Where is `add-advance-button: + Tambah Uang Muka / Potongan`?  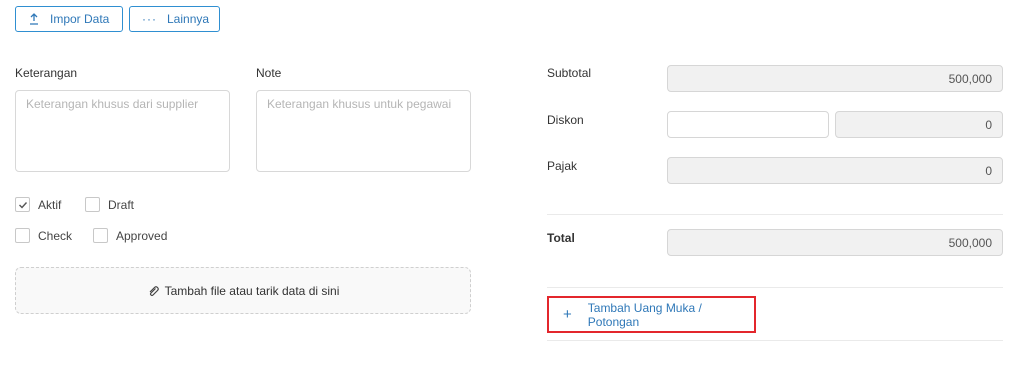 add-advance-button: + Tambah Uang Muka / Potongan is located at coordinates (651, 314).